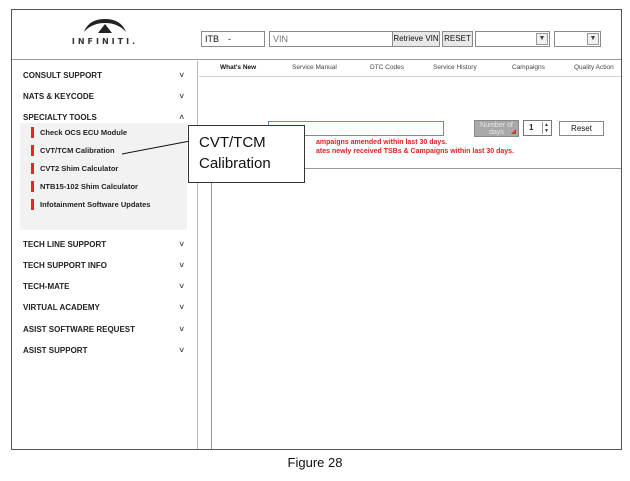 The image size is (630, 481). Describe the element at coordinates (238, 67) in the screenshot. I see `tab-whats-new: What's New` at that location.